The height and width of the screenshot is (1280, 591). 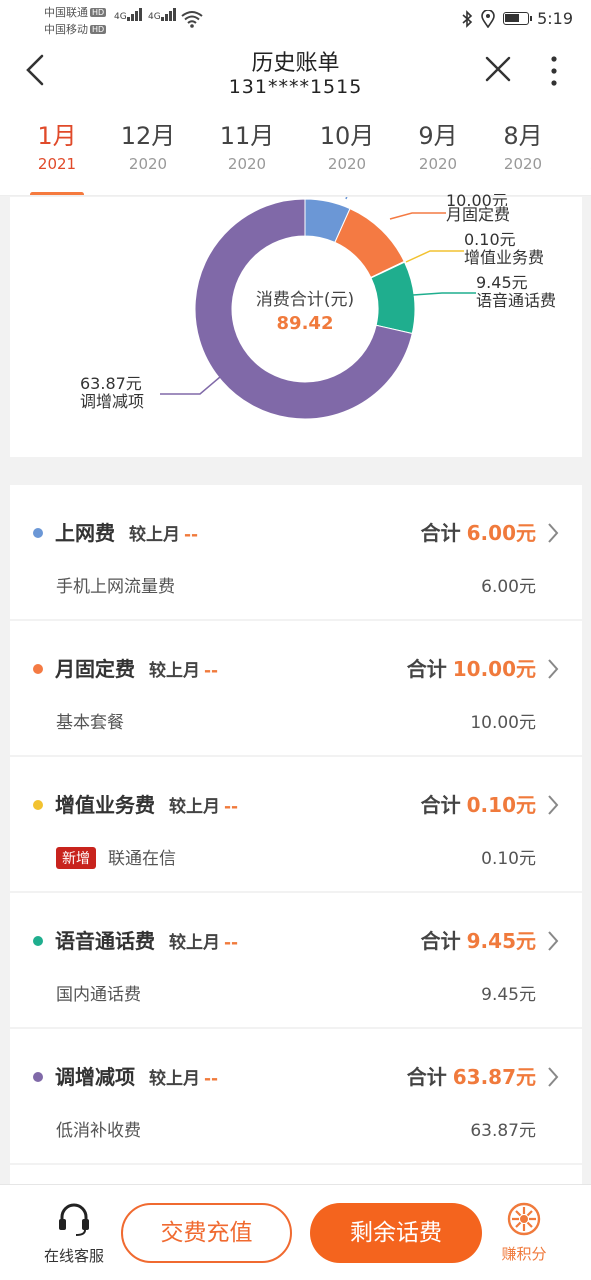 I want to click on item-amount: 9.45元, so click(x=508, y=995).